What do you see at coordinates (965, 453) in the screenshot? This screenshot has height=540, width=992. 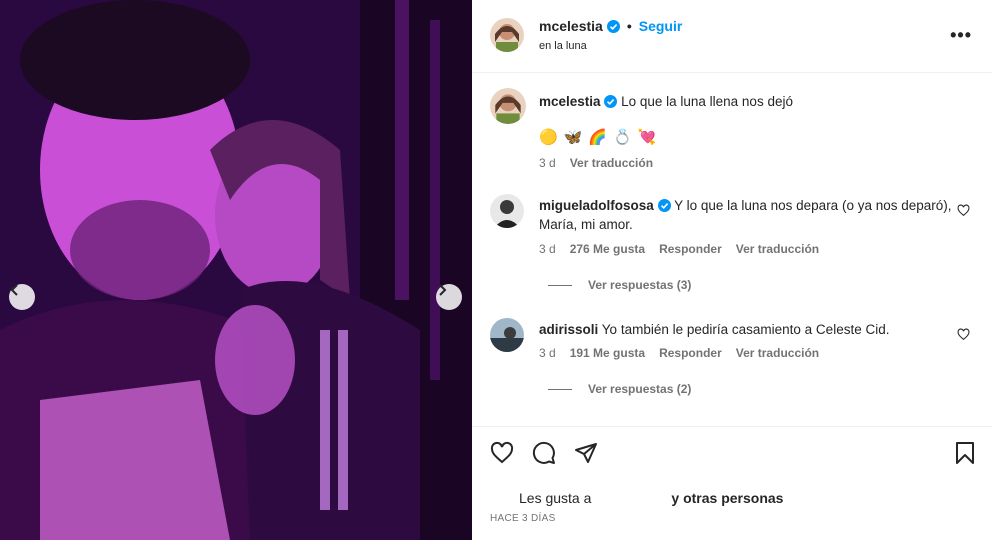 I see `bookmark-icon` at bounding box center [965, 453].